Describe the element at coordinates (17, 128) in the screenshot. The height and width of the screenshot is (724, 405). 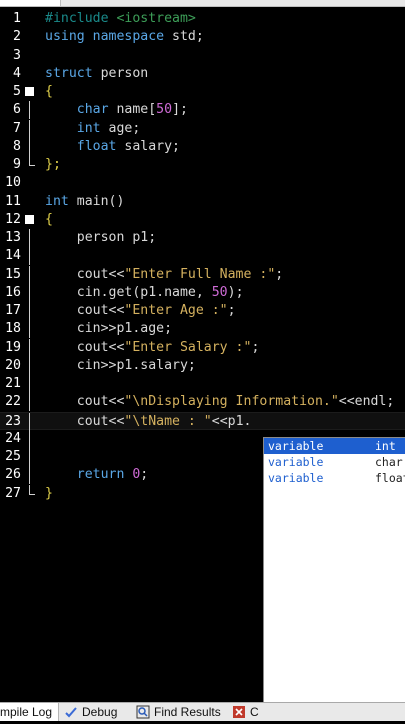
I see `line-number: 7` at that location.